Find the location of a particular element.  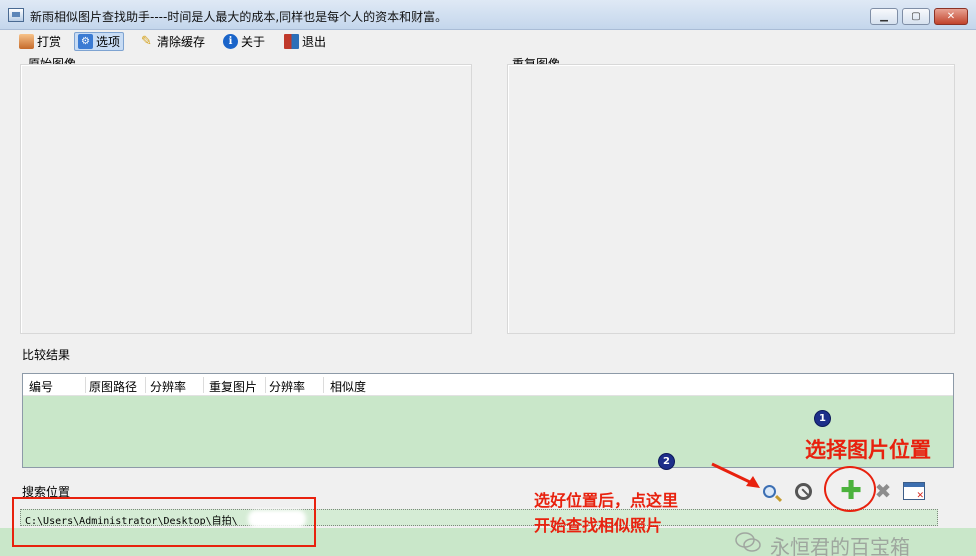

broom-icon: ✎ is located at coordinates (146, 41).